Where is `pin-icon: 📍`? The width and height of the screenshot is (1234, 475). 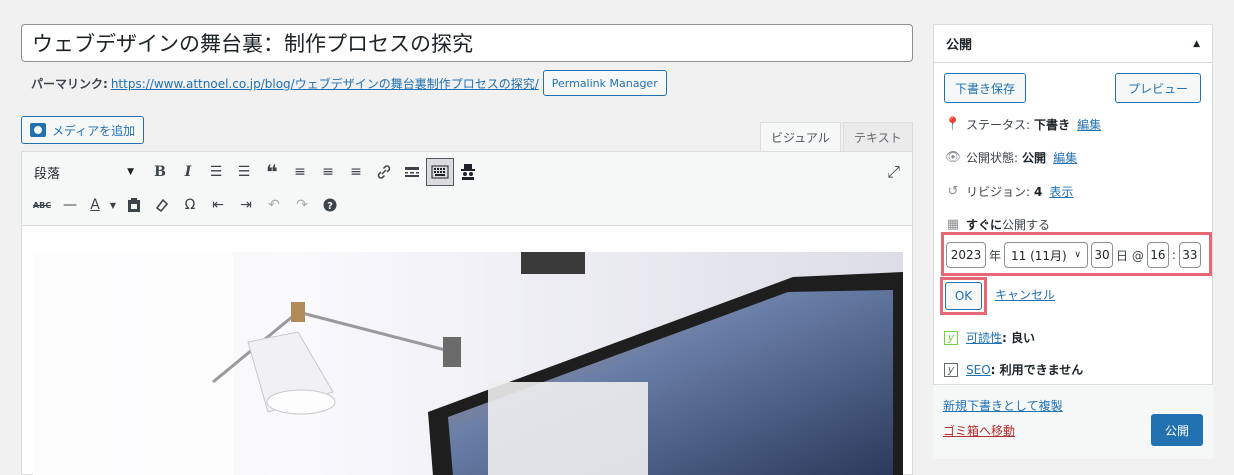
pin-icon: 📍 is located at coordinates (953, 124).